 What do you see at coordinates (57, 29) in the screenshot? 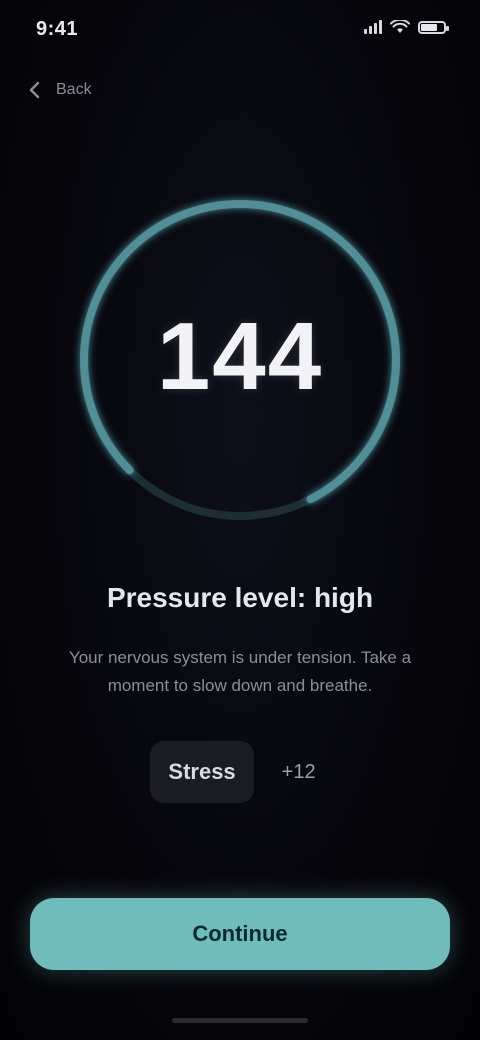
I see `status-time: 9:41` at bounding box center [57, 29].